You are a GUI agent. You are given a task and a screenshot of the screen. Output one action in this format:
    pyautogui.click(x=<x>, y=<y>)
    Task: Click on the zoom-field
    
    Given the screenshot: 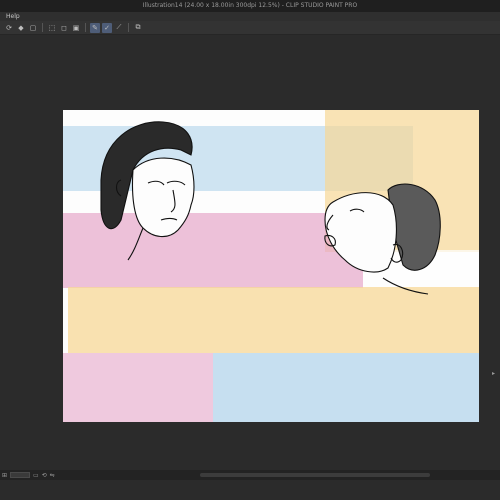 What is the action you would take?
    pyautogui.click(x=20, y=475)
    